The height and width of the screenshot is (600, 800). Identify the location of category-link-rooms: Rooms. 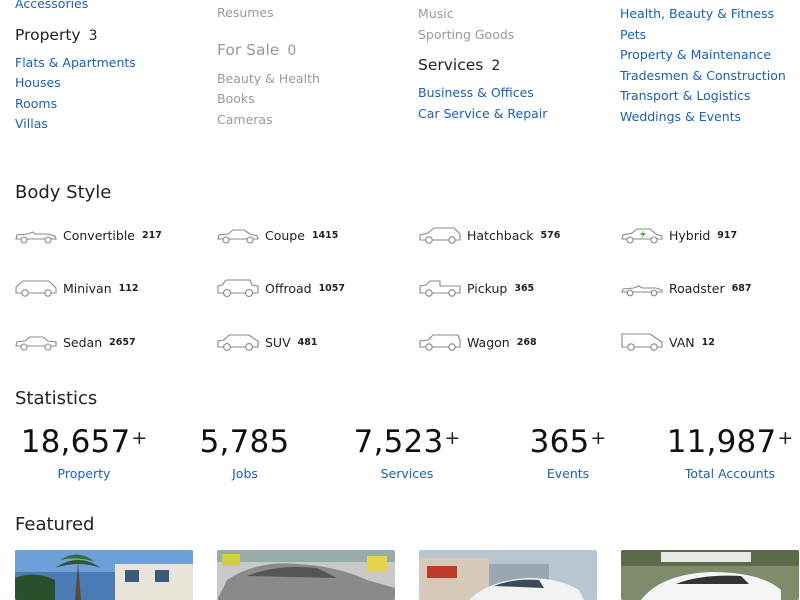
(36, 103).